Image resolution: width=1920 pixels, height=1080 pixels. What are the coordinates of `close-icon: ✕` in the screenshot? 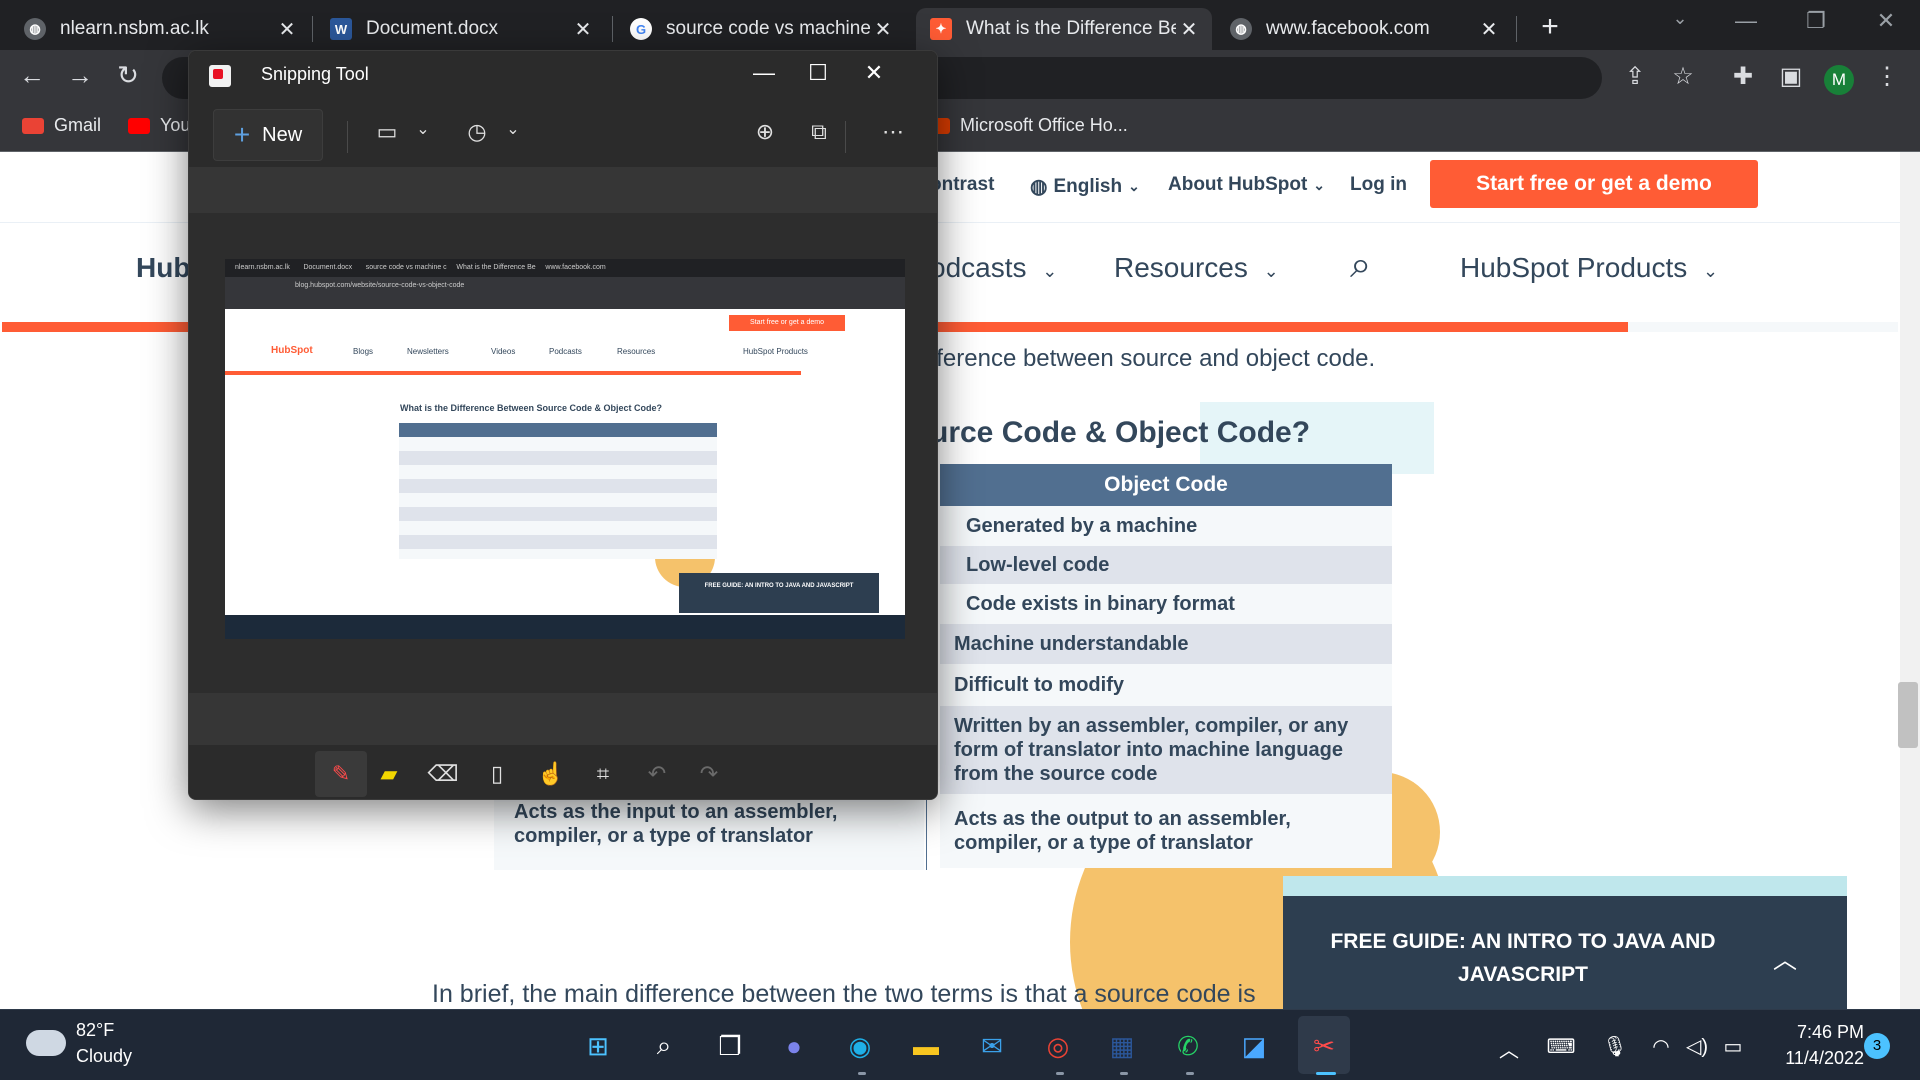 It's located at (874, 73).